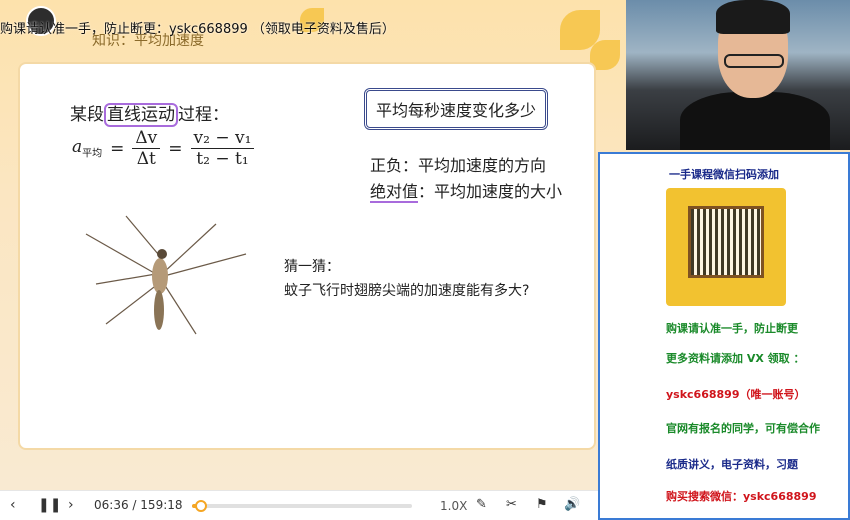 The height and width of the screenshot is (520, 850). I want to click on speed-button: 1.0X, so click(453, 506).